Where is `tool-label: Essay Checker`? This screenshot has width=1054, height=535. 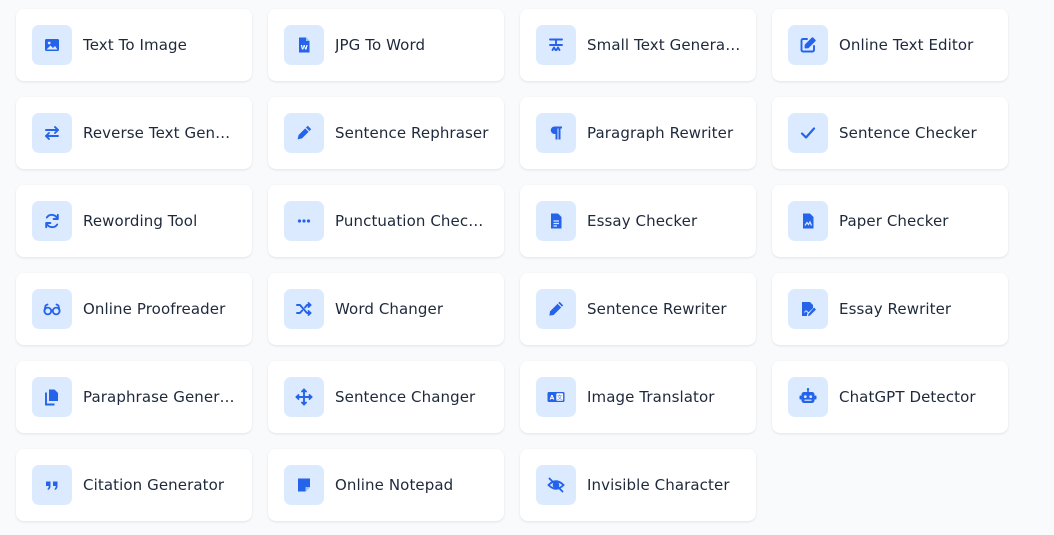 tool-label: Essay Checker is located at coordinates (642, 221).